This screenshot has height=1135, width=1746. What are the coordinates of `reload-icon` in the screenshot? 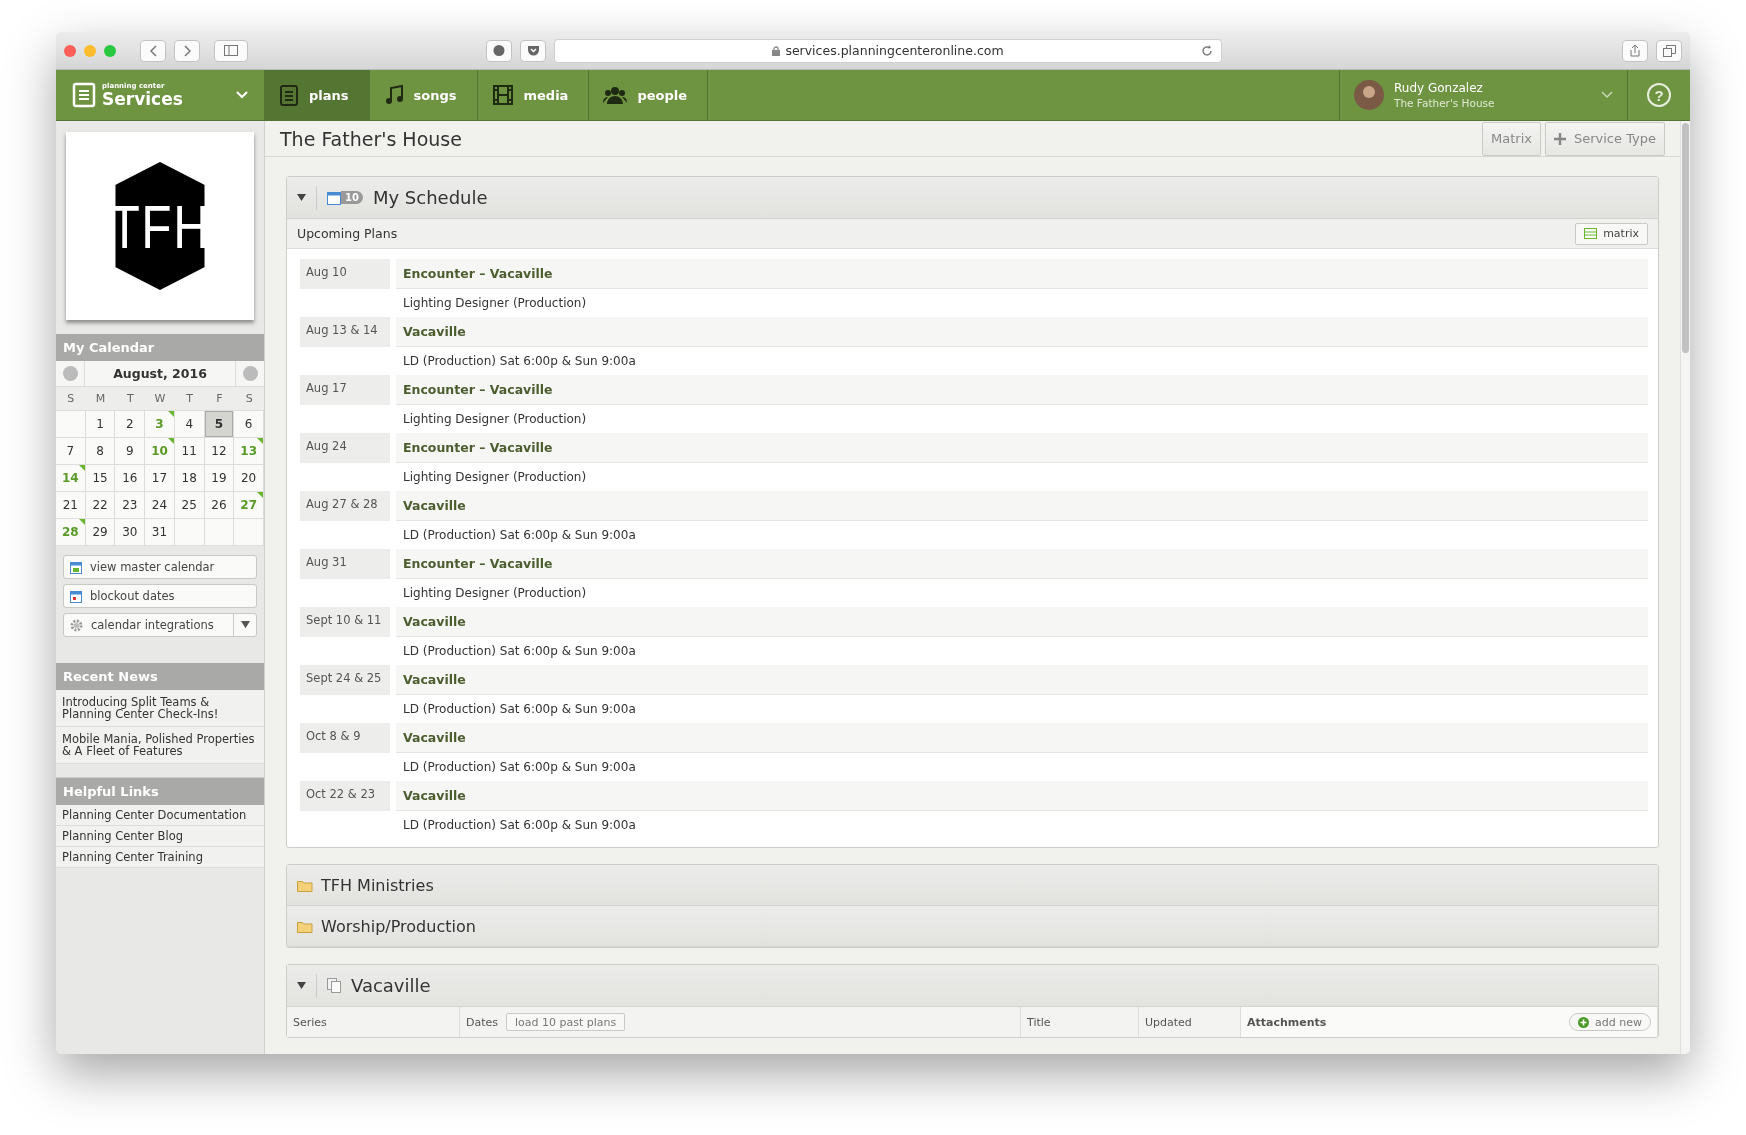 It's located at (1207, 50).